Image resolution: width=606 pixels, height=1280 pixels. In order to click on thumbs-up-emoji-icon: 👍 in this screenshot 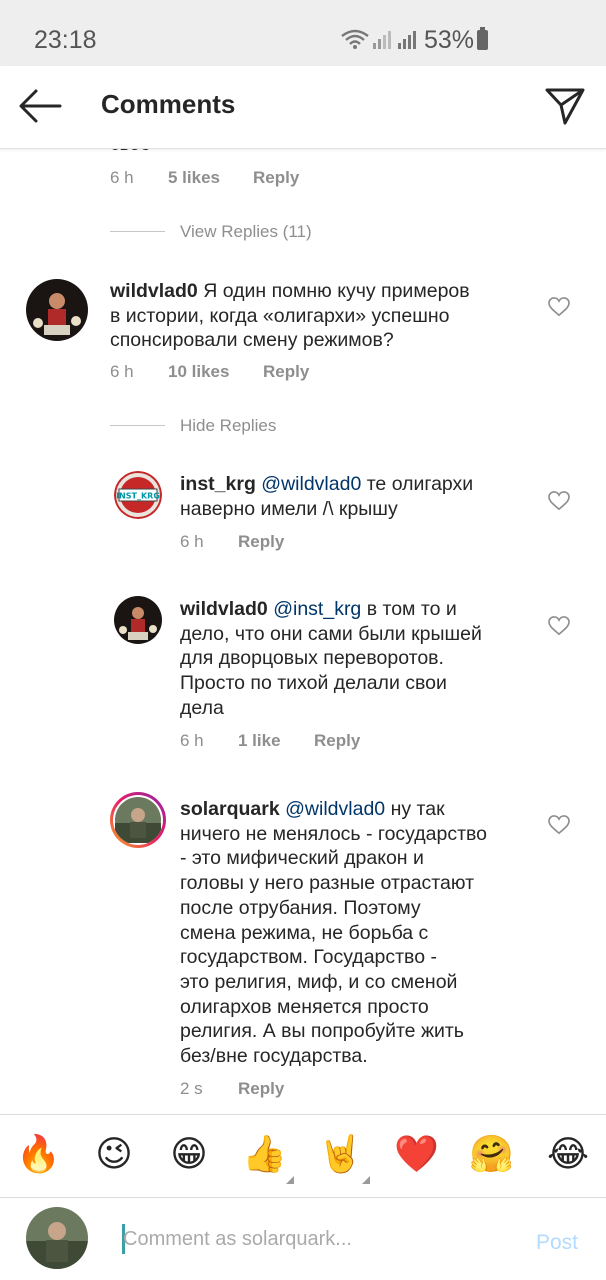, I will do `click(264, 1154)`.